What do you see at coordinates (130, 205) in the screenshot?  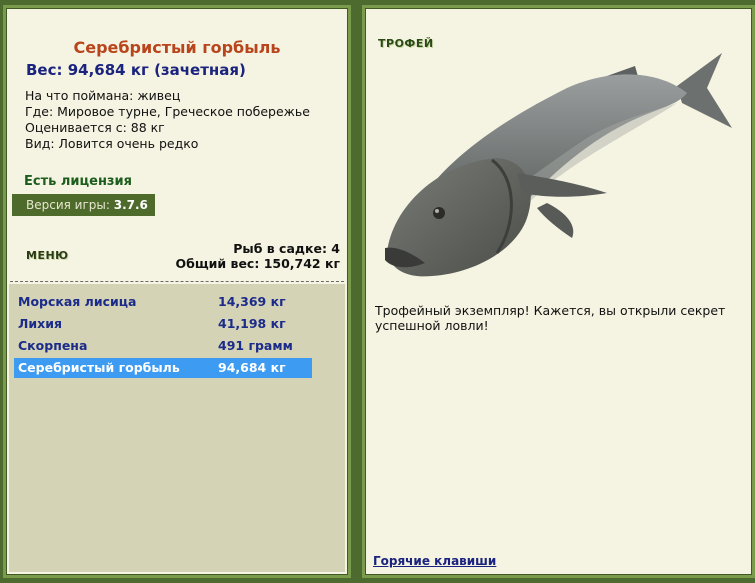 I see `version-value: 3.7.6` at bounding box center [130, 205].